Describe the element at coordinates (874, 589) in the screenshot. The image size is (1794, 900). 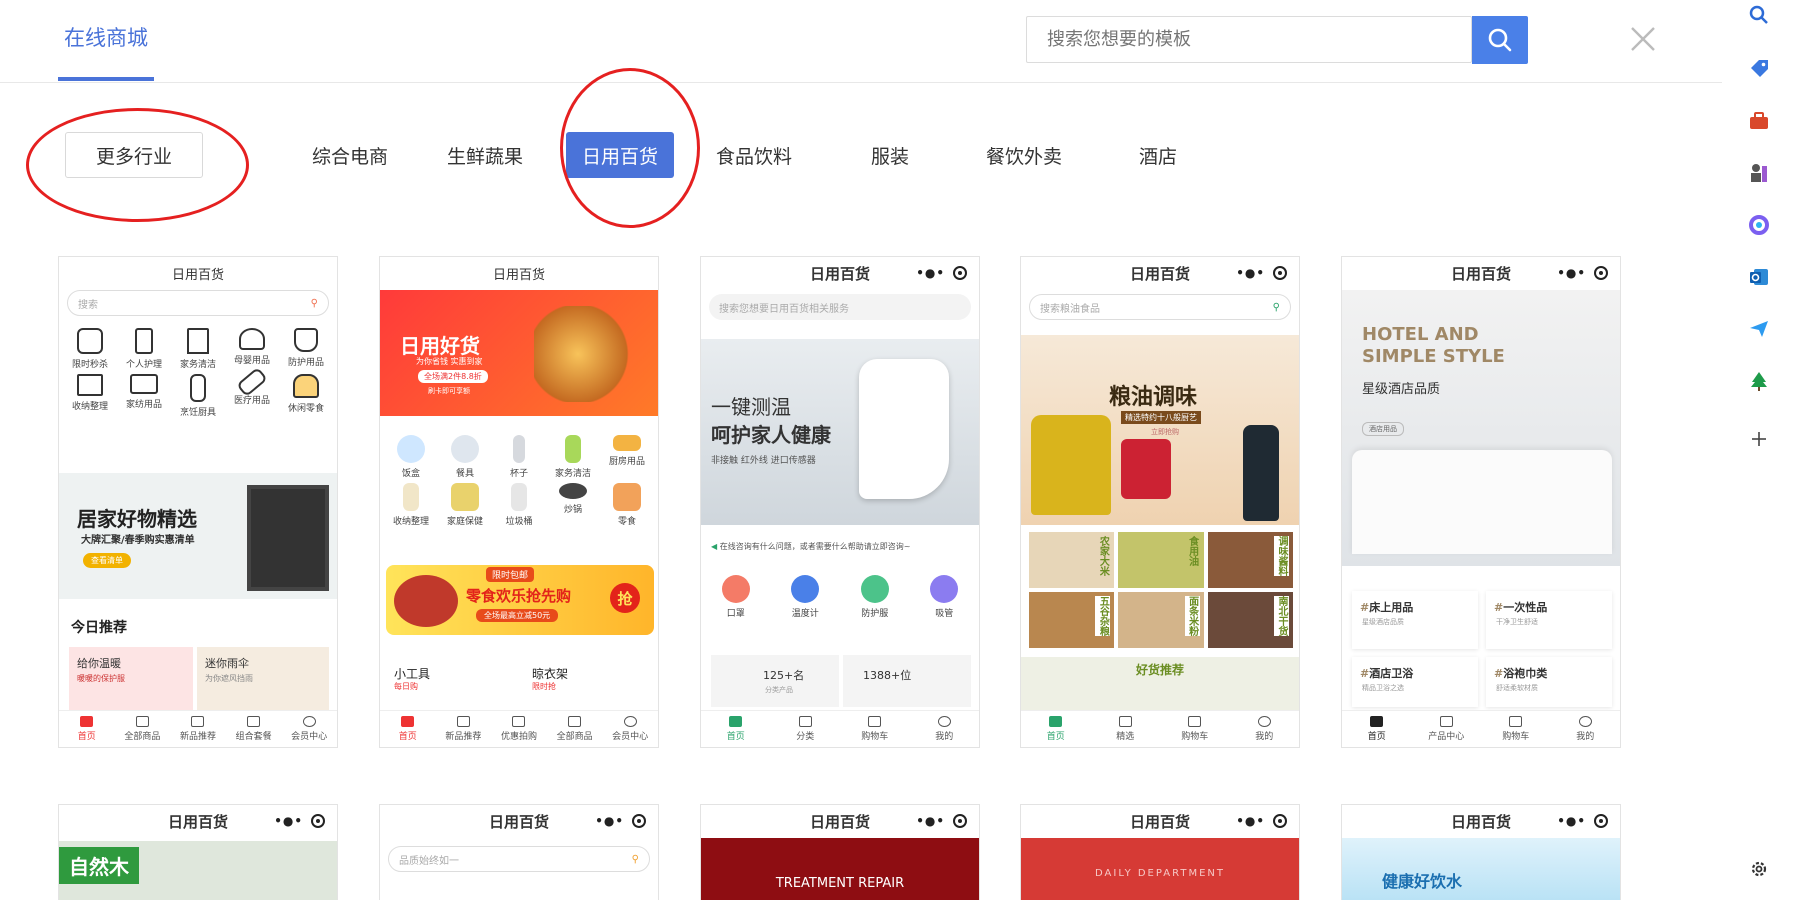
I see `protective-suit-icon` at that location.